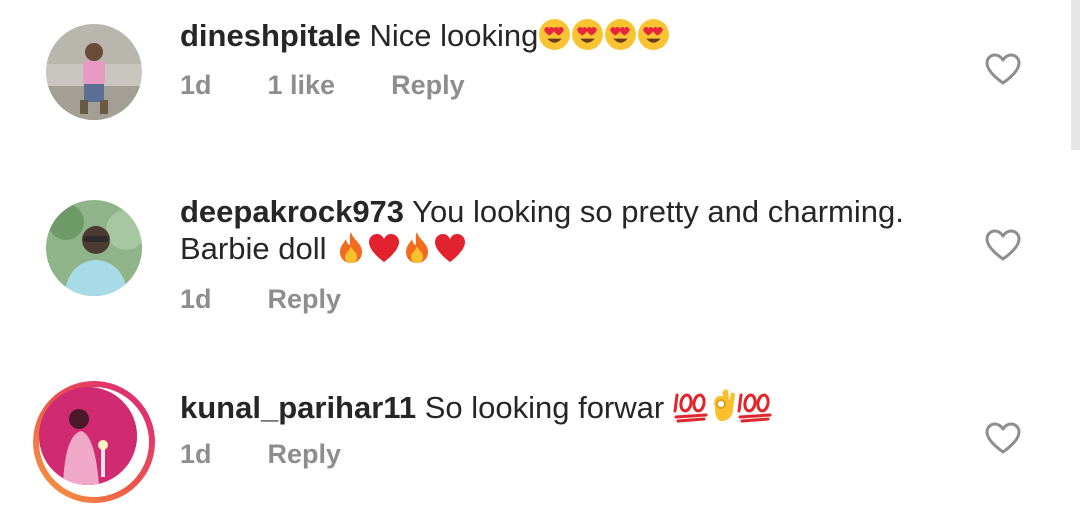 The image size is (1080, 527). I want to click on comment-username: deepakrock973, so click(292, 211).